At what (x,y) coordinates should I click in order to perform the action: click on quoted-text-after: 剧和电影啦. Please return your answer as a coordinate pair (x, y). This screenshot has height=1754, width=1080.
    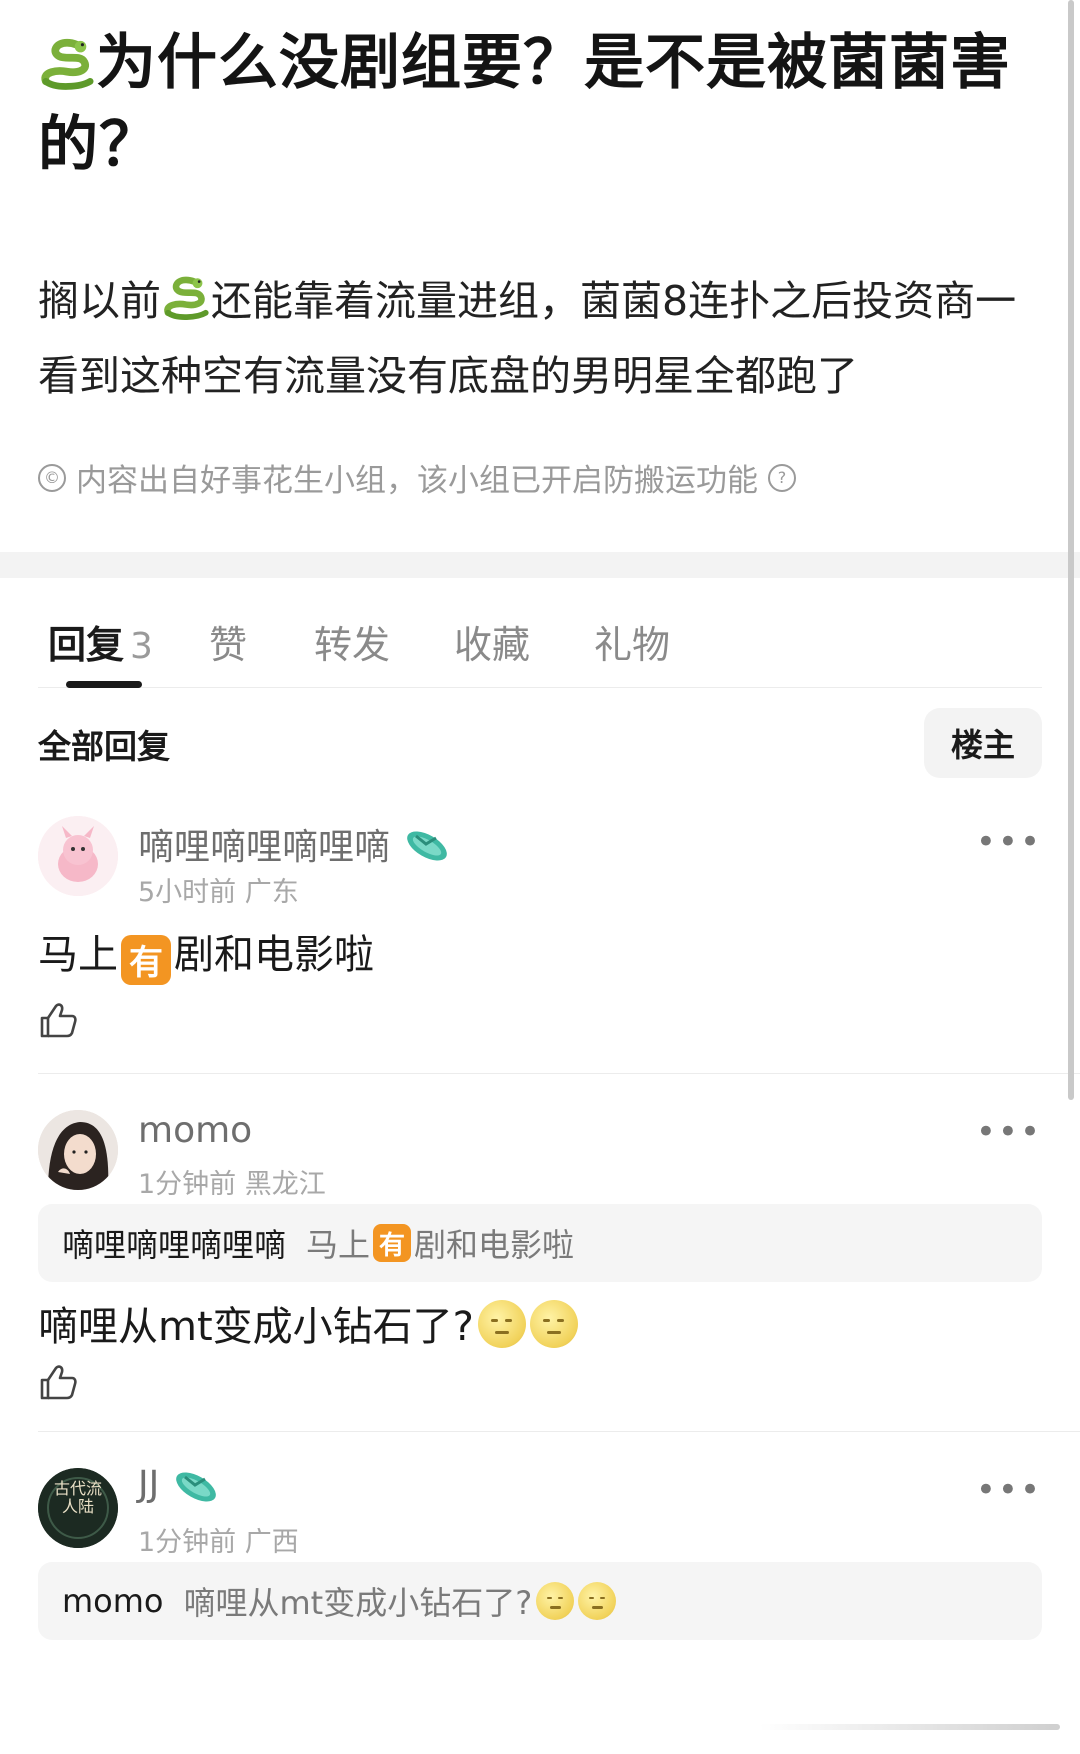
    Looking at the image, I should click on (494, 1245).